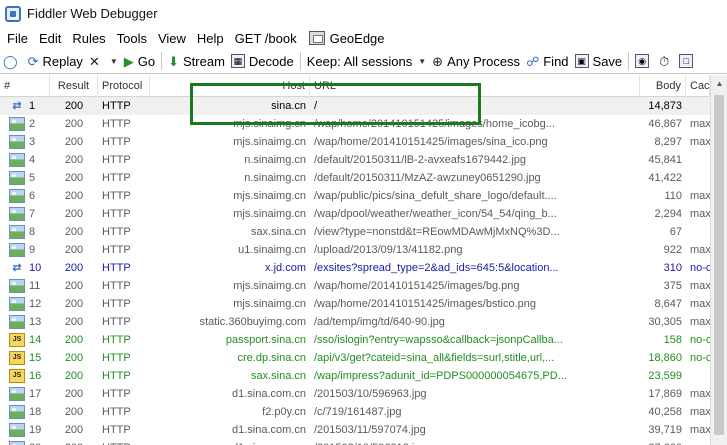 The image size is (727, 445). Describe the element at coordinates (599, 61) in the screenshot. I see `save-button: ▣ Save` at that location.